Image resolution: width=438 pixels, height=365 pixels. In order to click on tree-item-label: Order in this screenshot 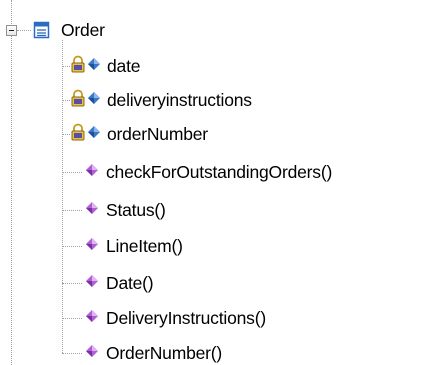, I will do `click(83, 30)`.